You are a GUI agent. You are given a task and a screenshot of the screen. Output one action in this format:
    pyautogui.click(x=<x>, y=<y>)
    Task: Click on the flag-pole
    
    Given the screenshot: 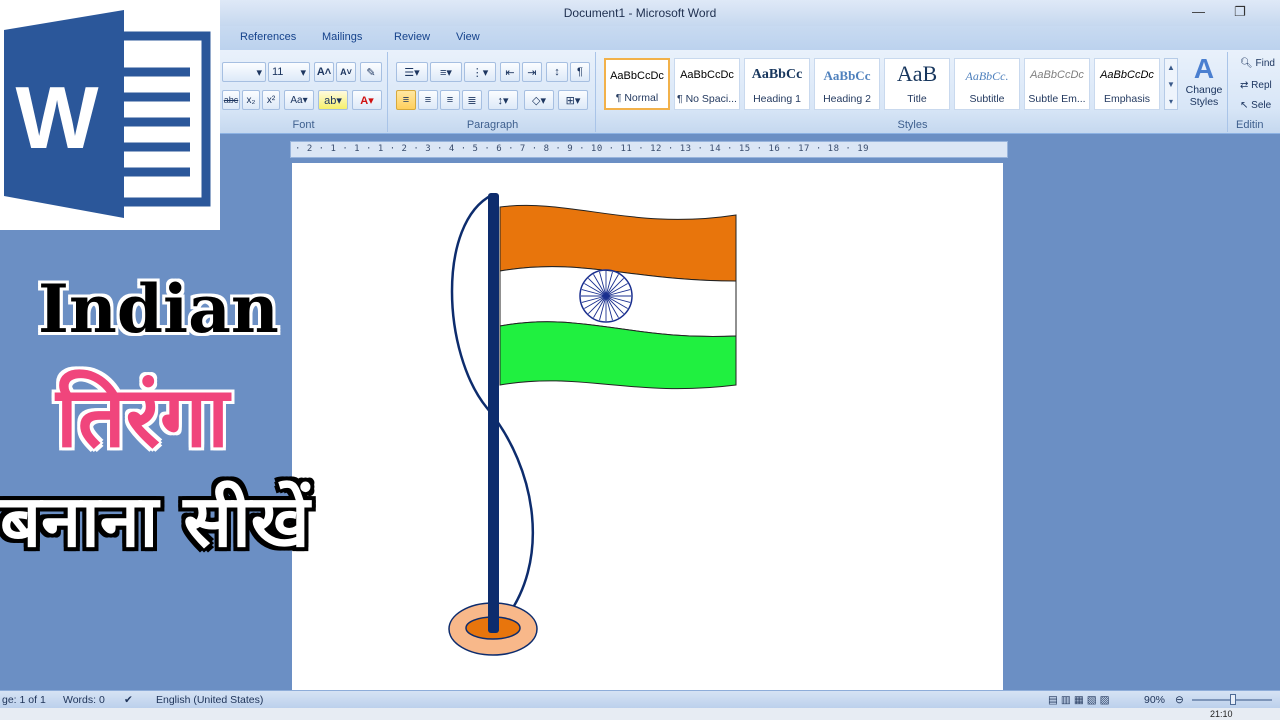 What is the action you would take?
    pyautogui.click(x=493, y=413)
    